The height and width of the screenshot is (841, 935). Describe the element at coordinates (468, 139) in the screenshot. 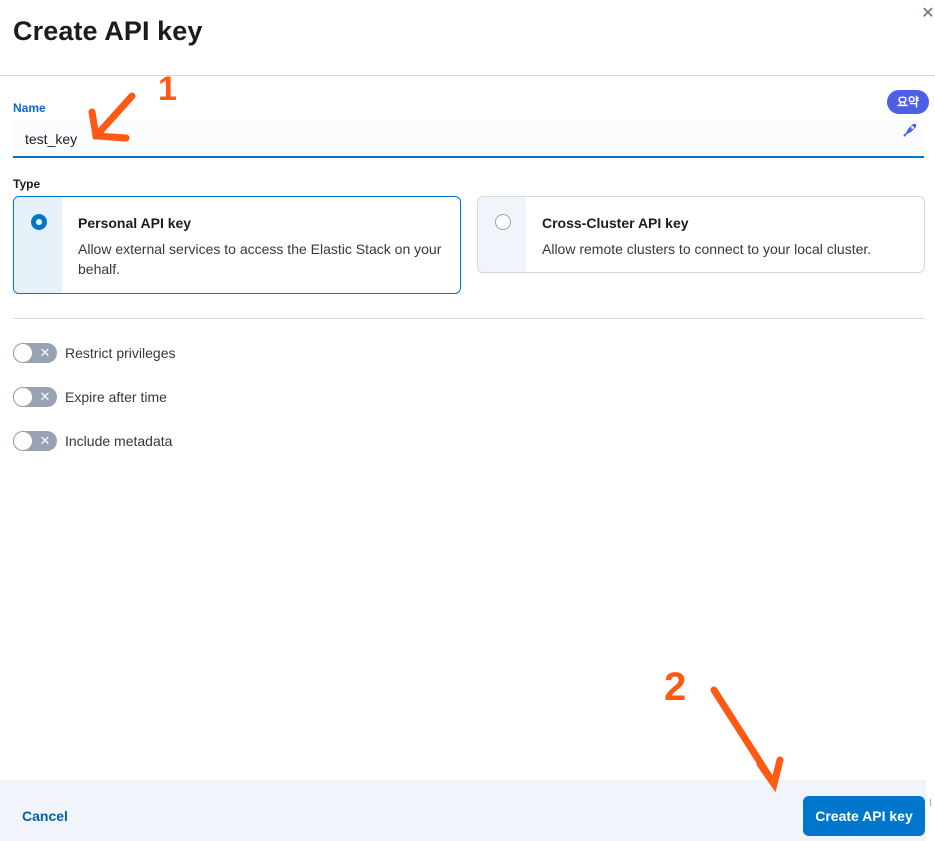

I see `name-input` at that location.